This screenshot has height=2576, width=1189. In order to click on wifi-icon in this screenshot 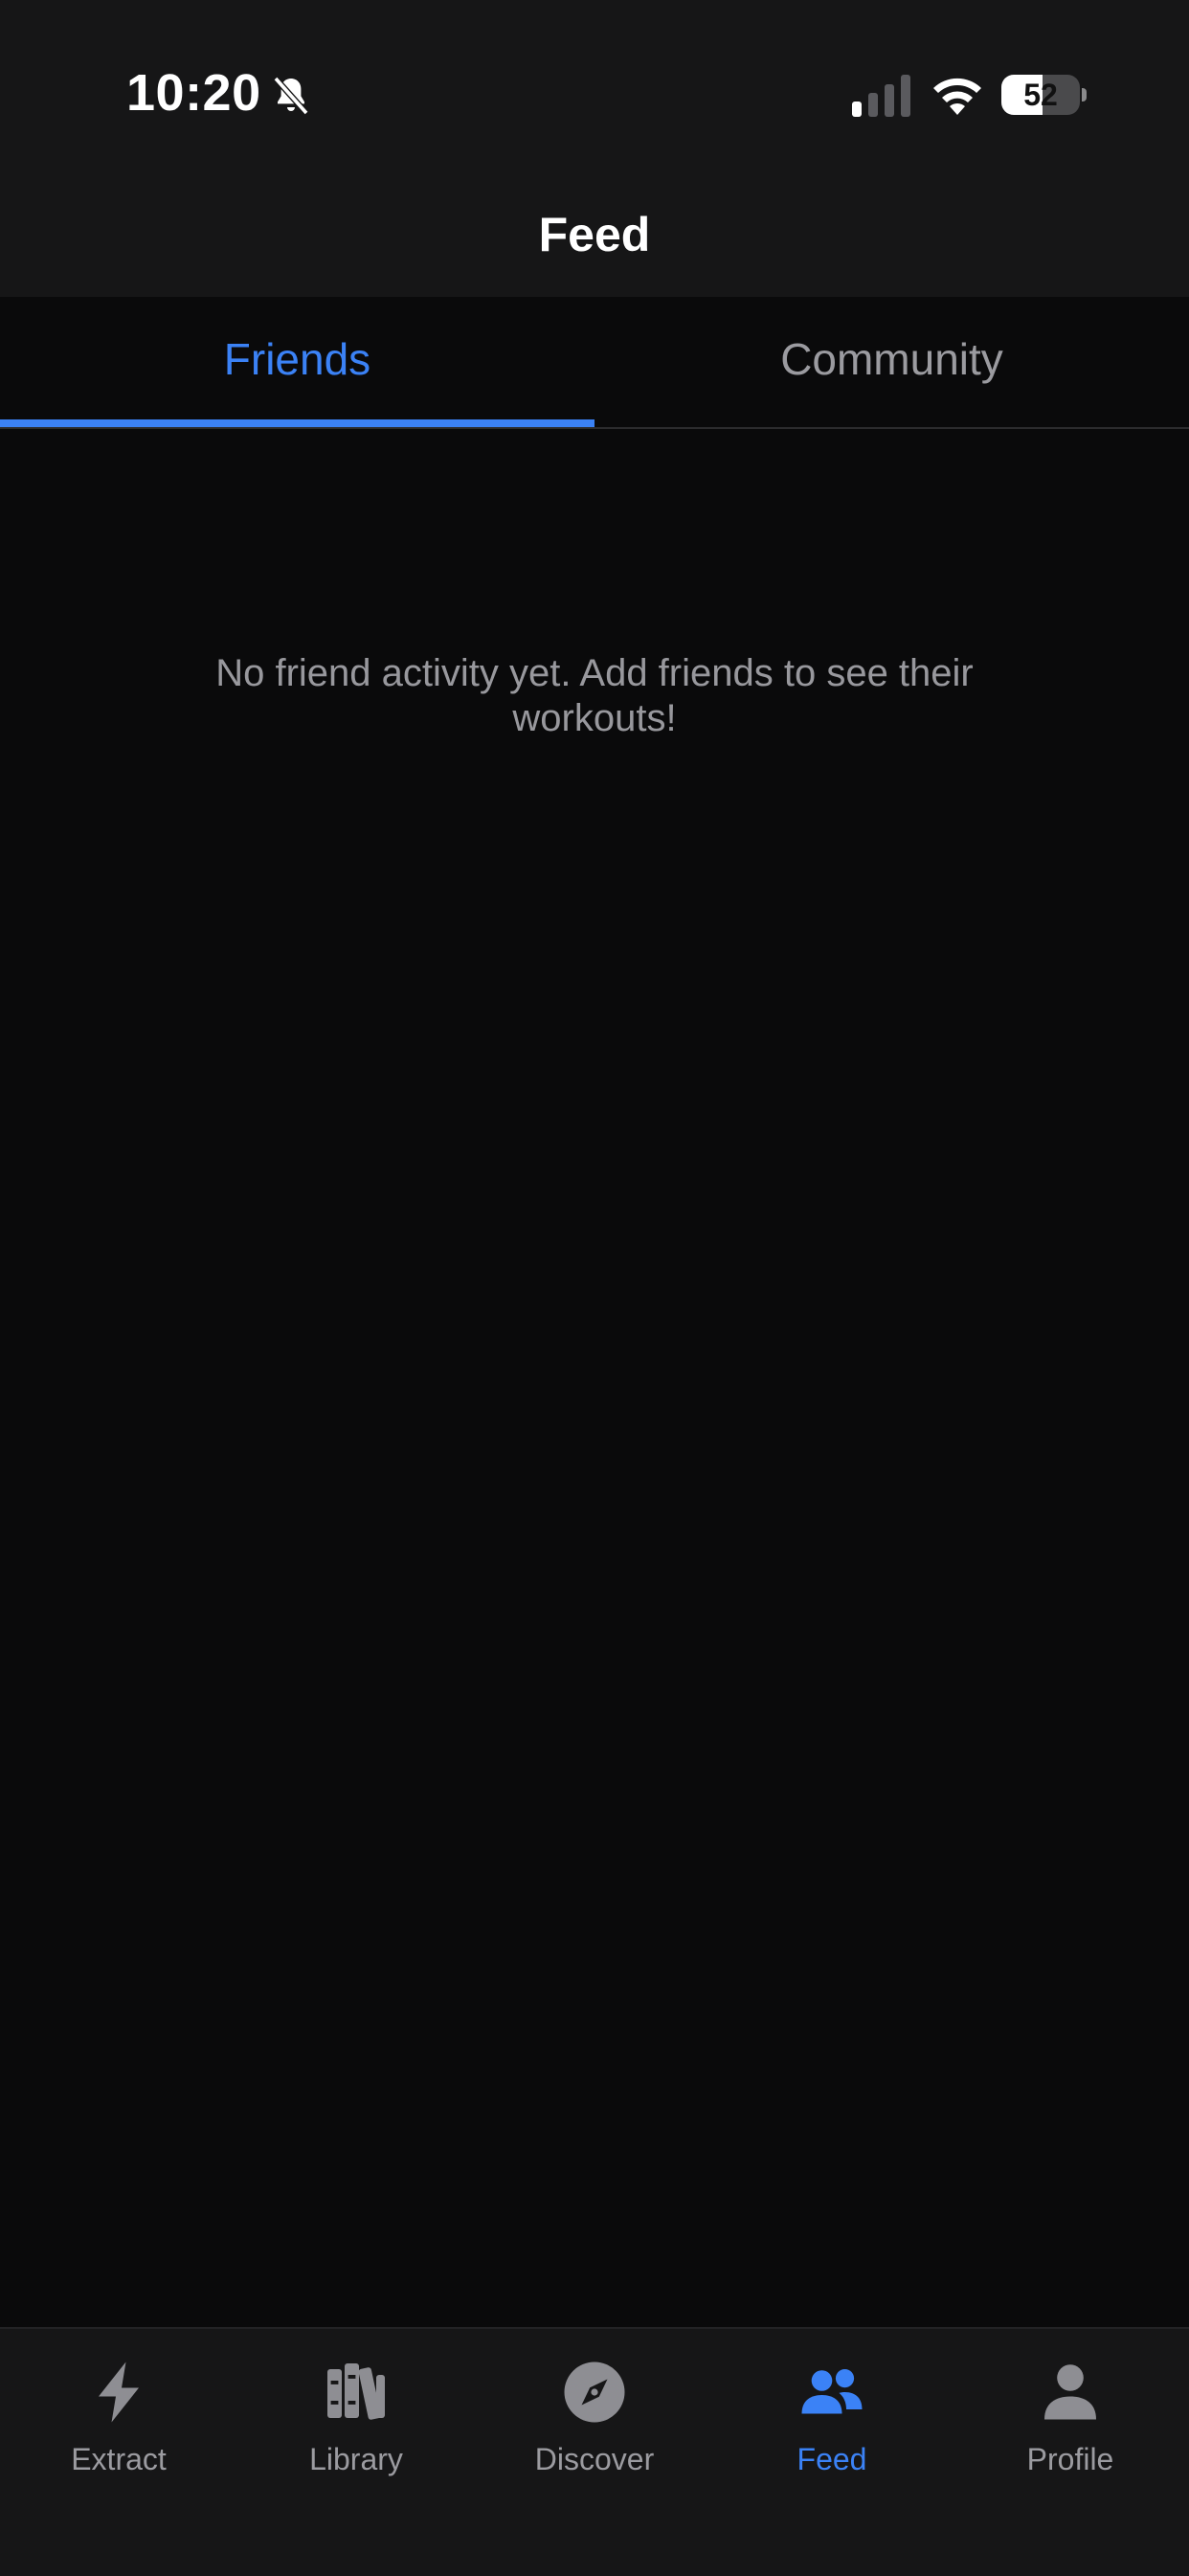, I will do `click(957, 96)`.